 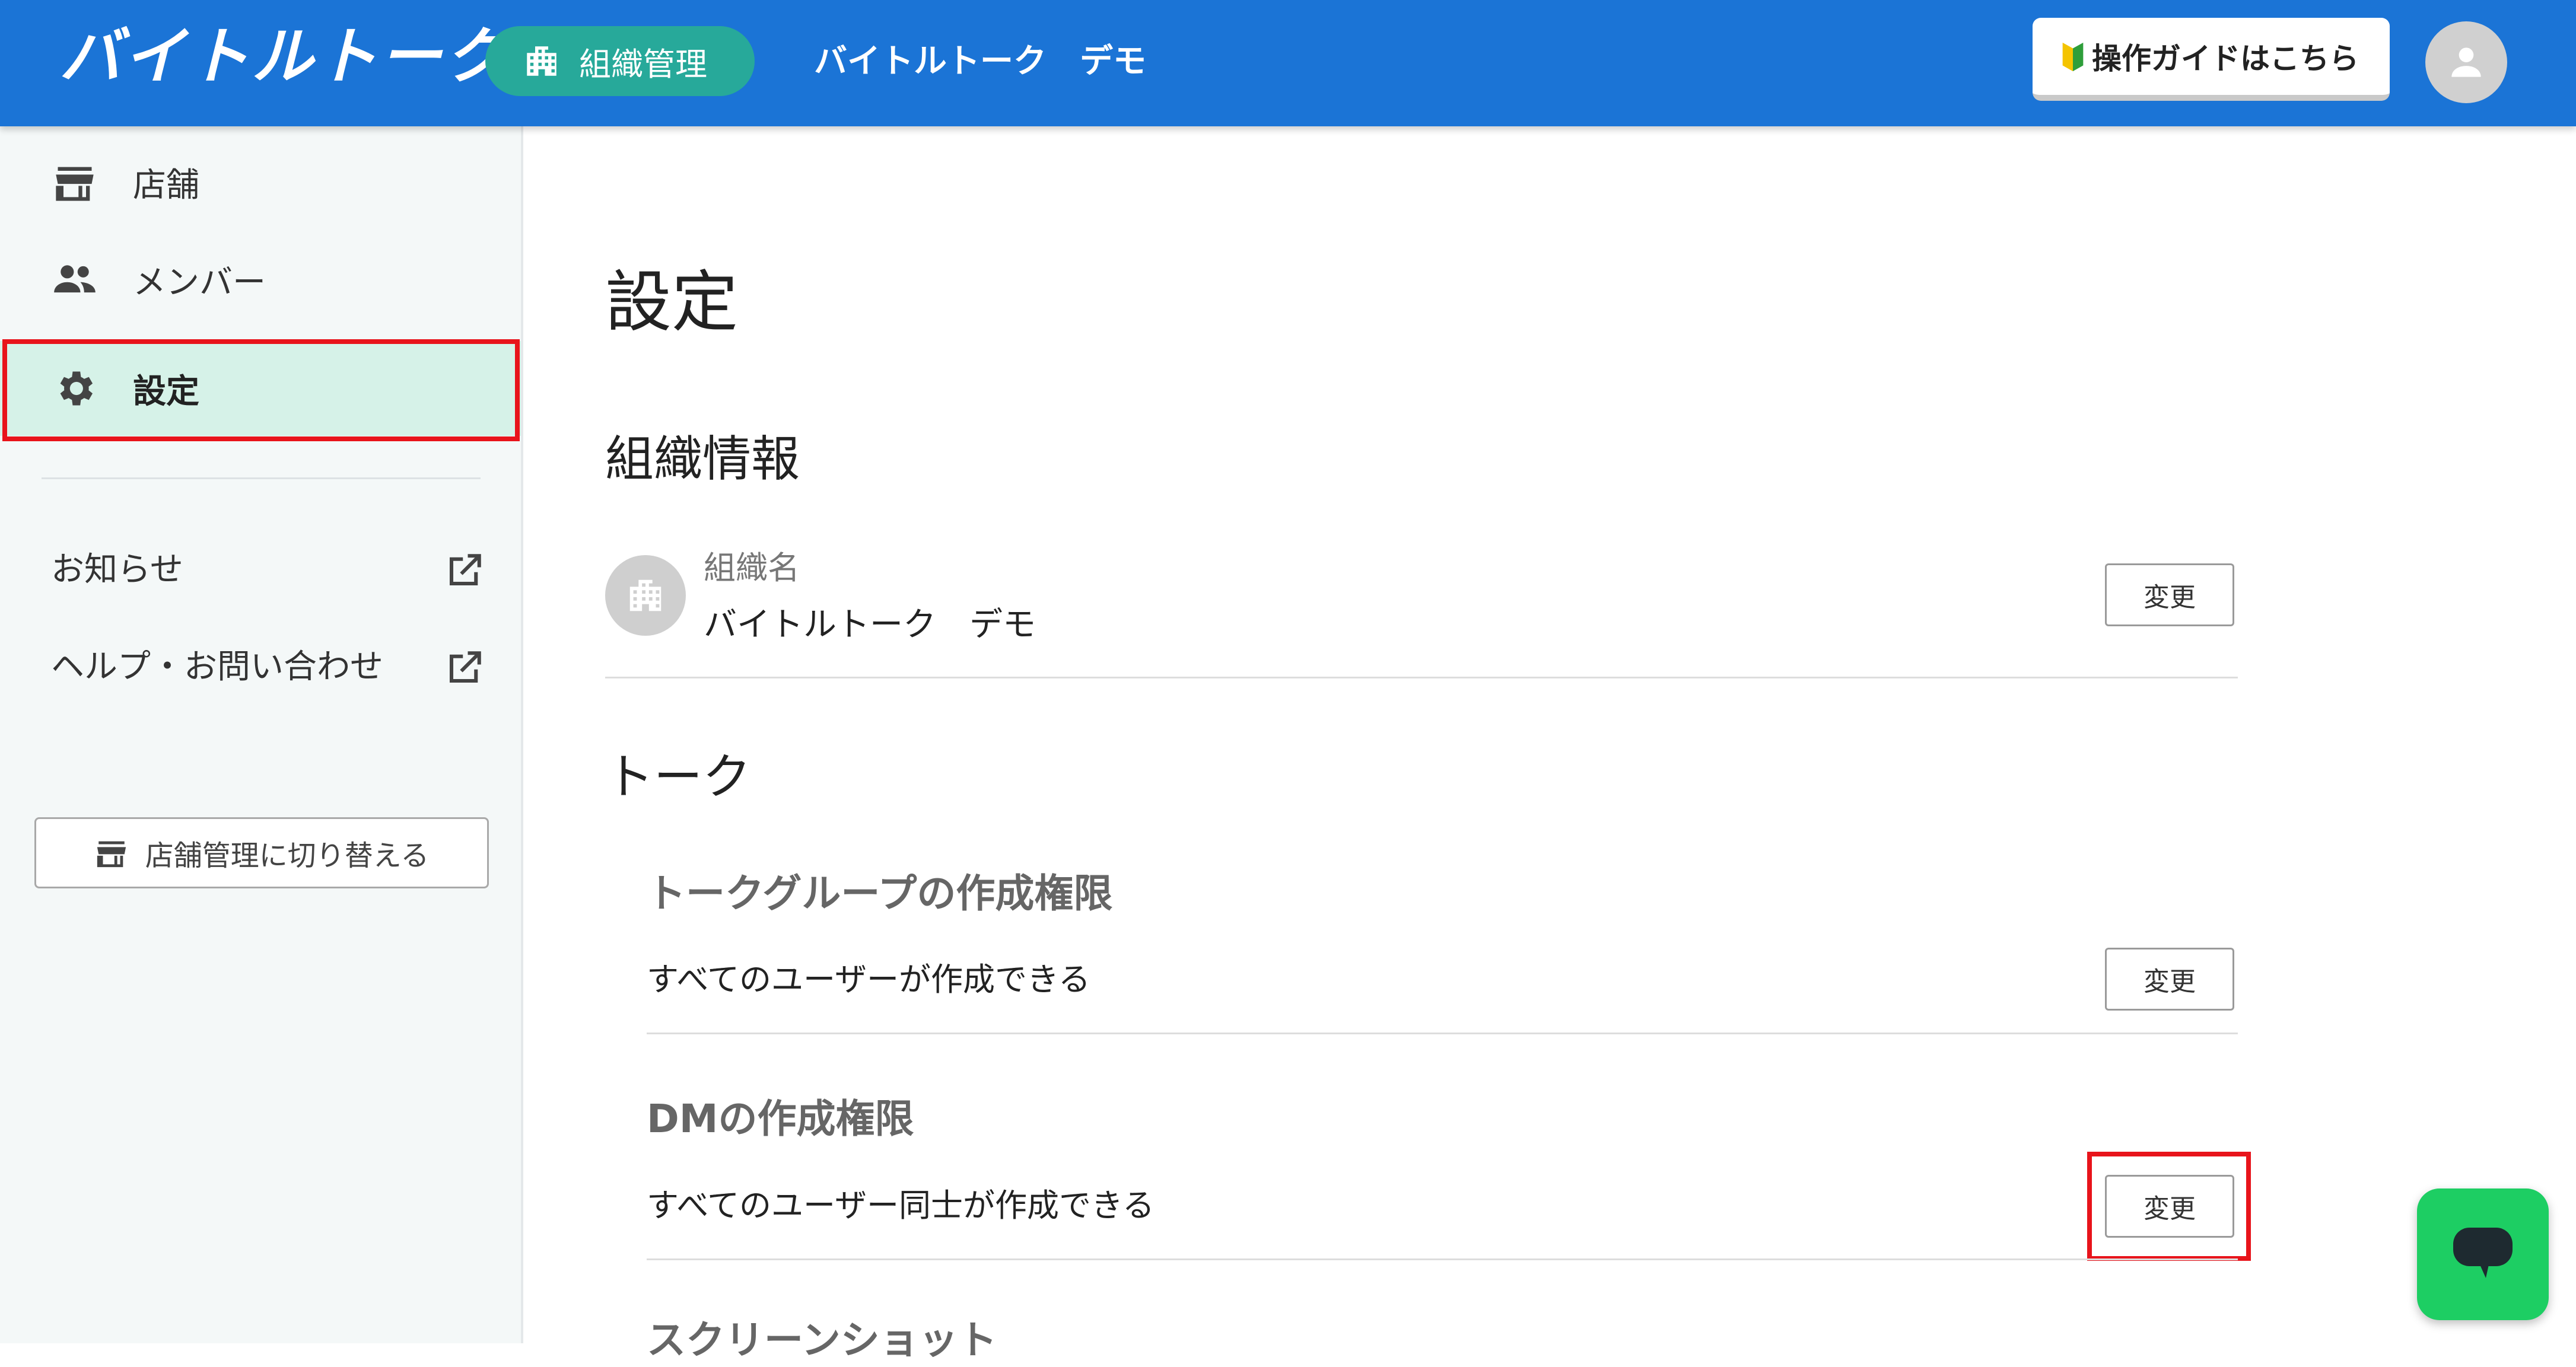 I want to click on chat-bubble-icon, so click(x=2483, y=1253).